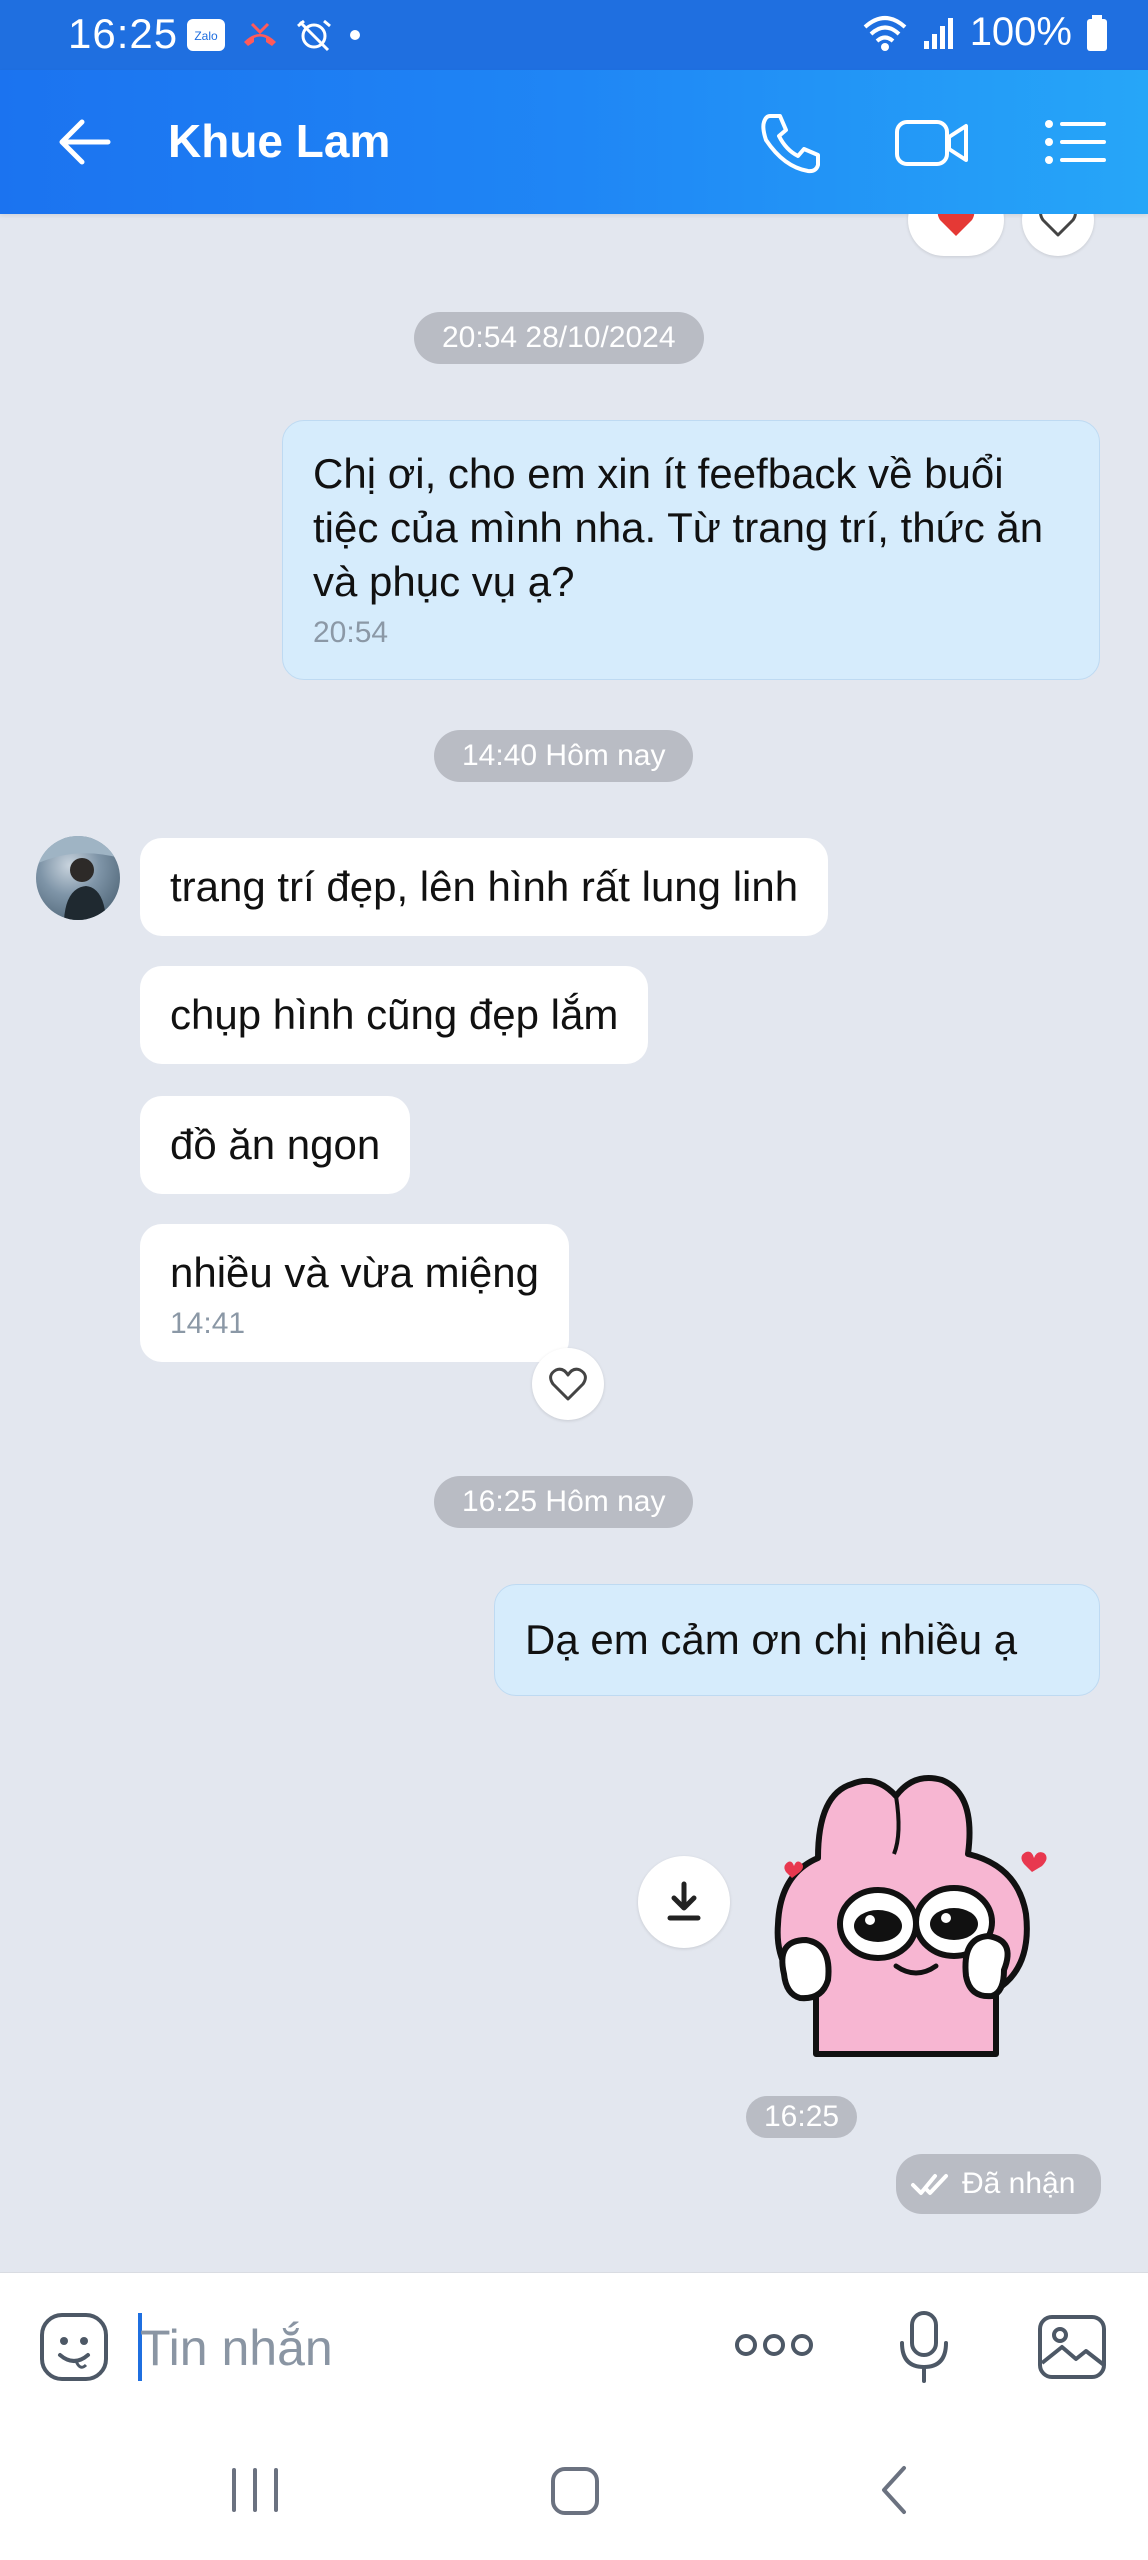 This screenshot has height=2560, width=1148. I want to click on alarm-off-icon, so click(314, 35).